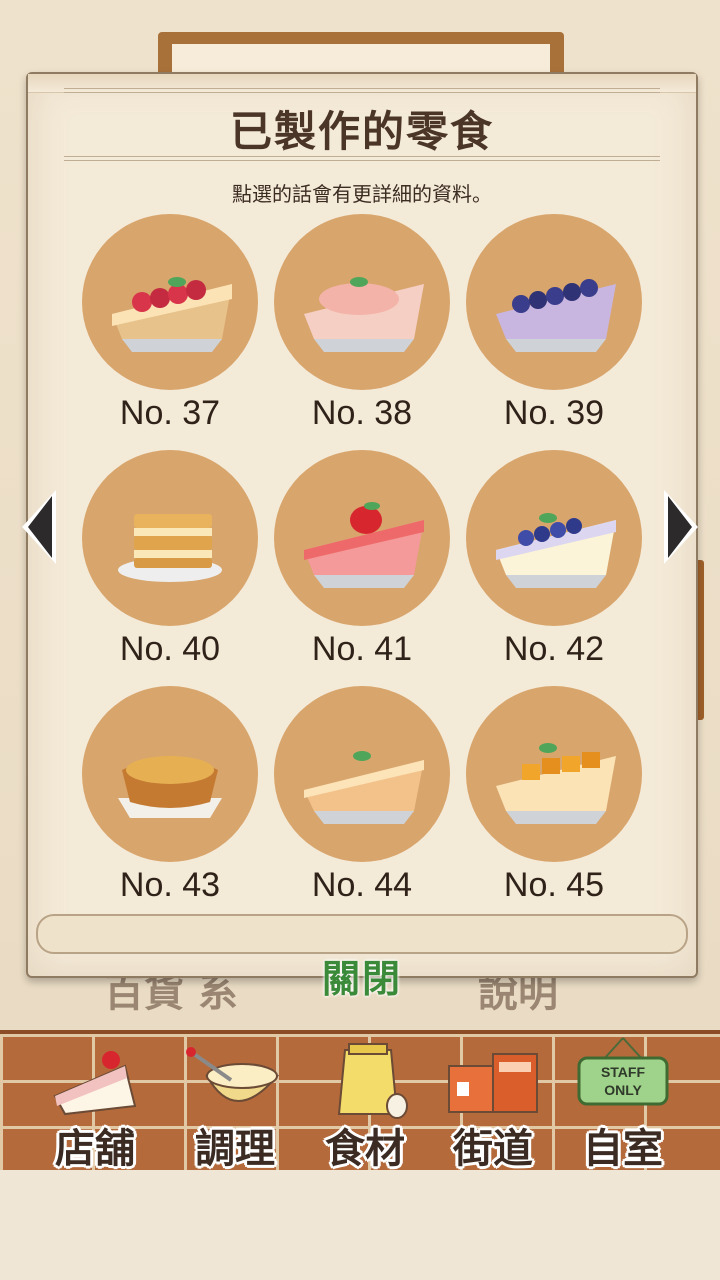 This screenshot has width=720, height=1280. I want to click on snack-number: No. 40, so click(170, 649).